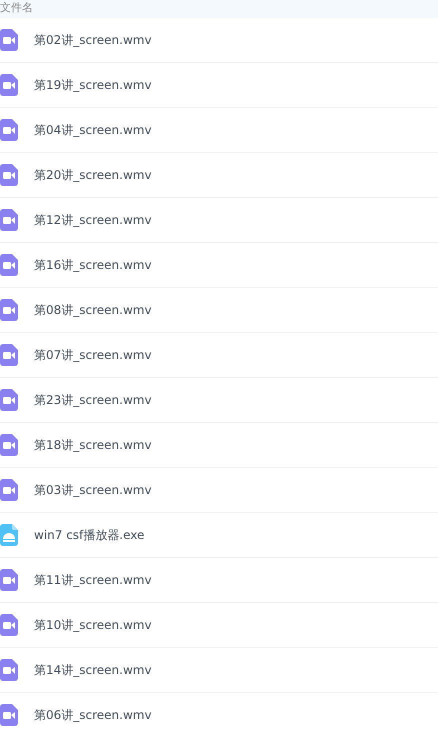  Describe the element at coordinates (93, 445) in the screenshot. I see `file-name: 第18讲_screen.wmv` at that location.